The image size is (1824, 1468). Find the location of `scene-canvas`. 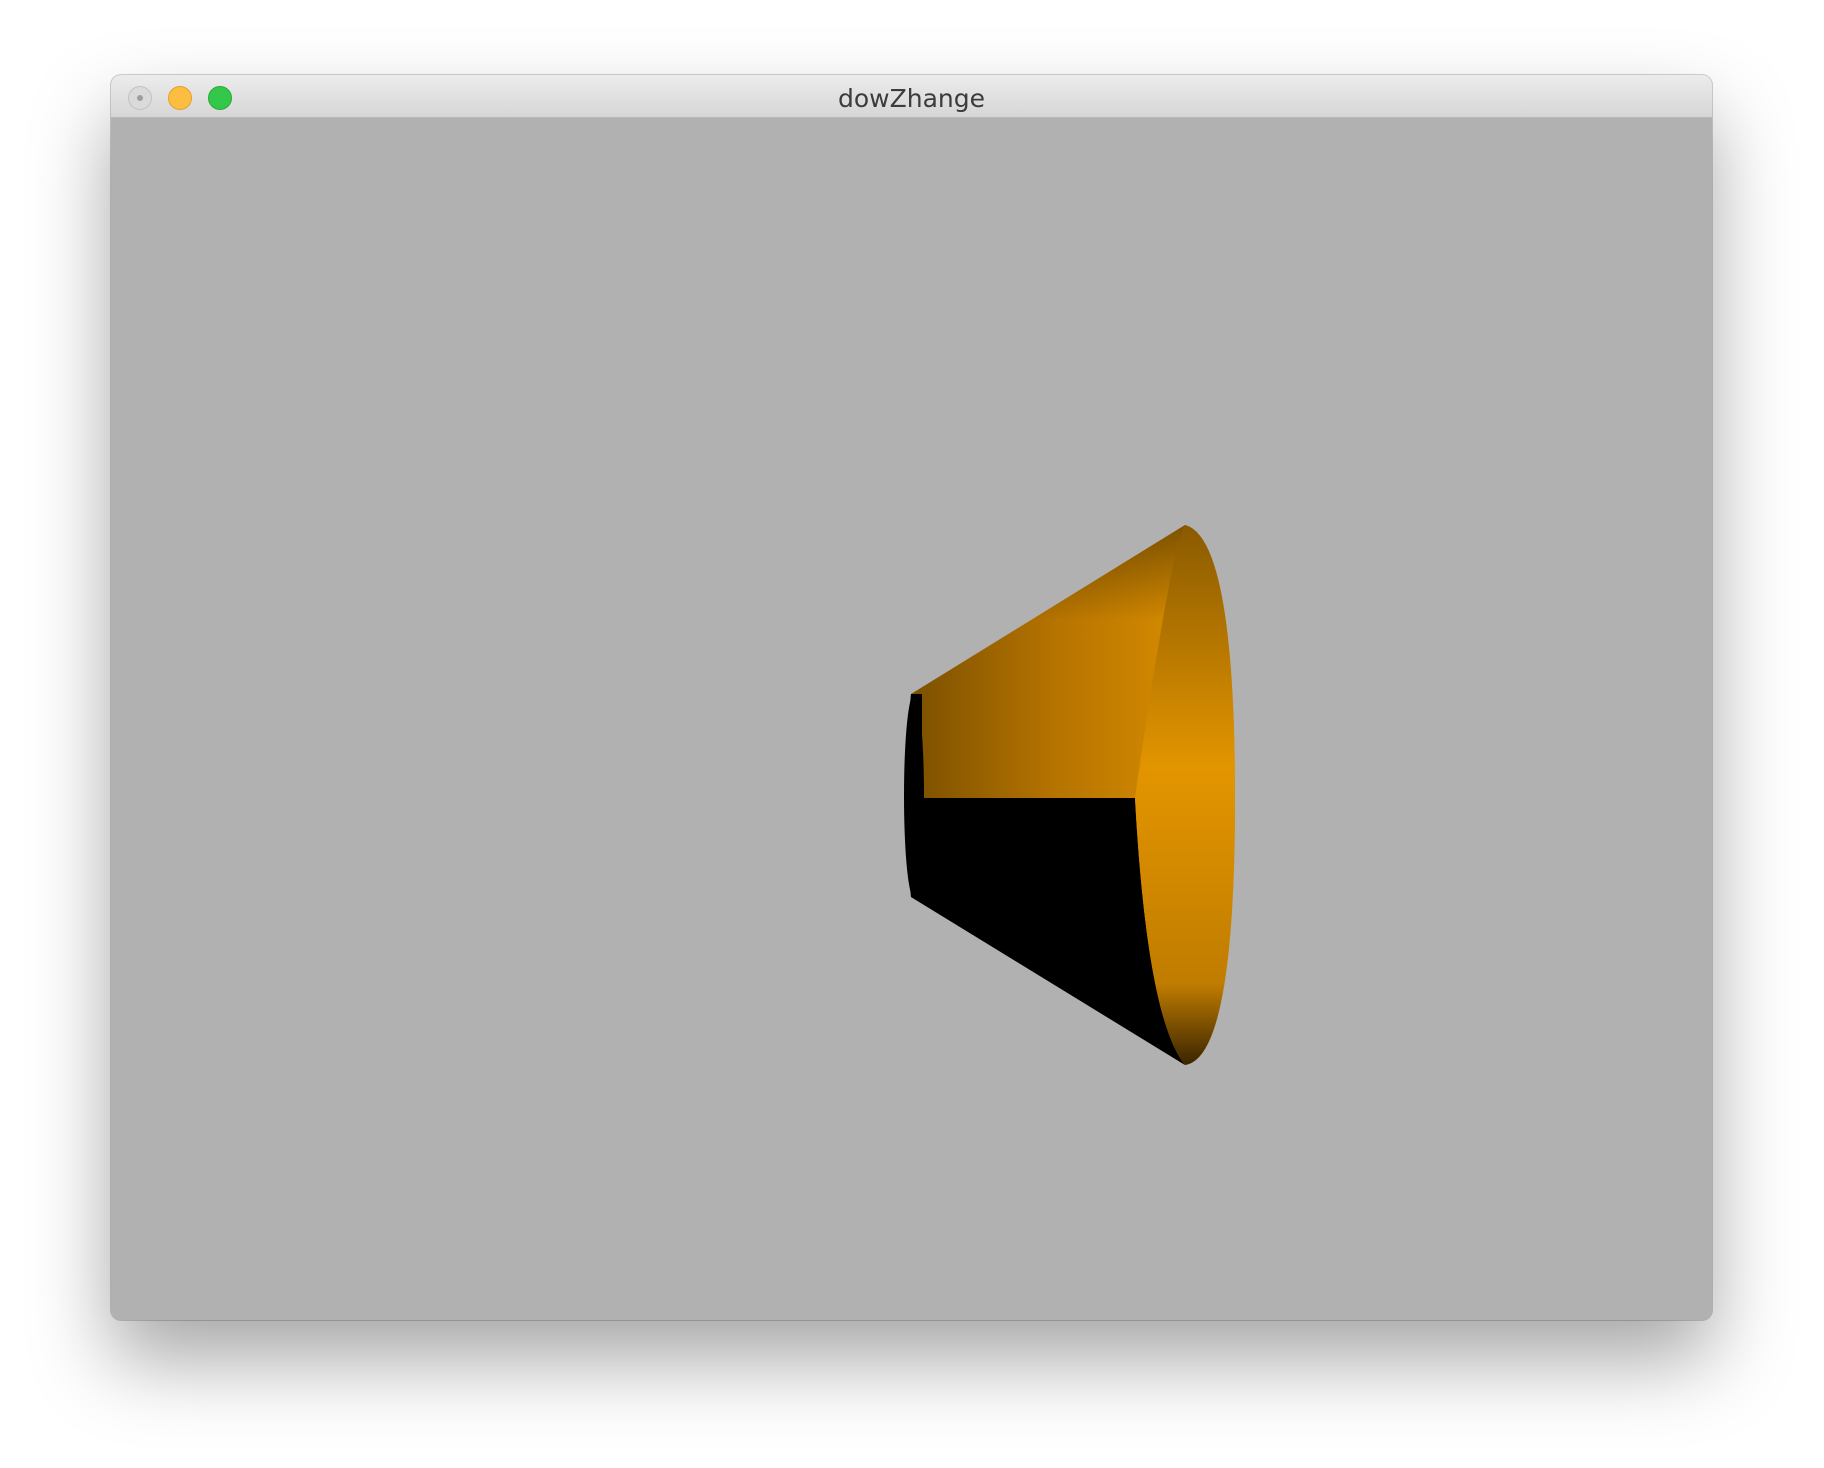

scene-canvas is located at coordinates (1069, 795).